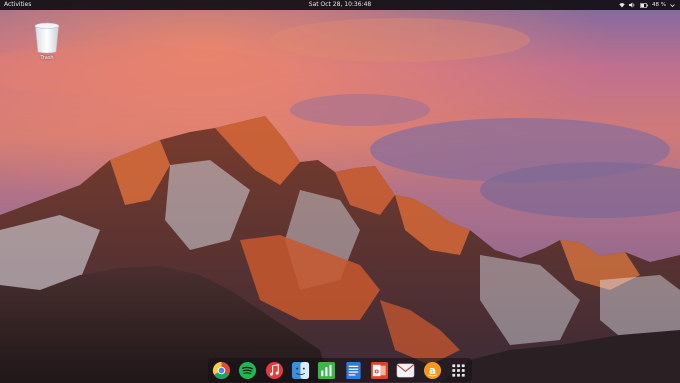 This screenshot has width=680, height=383. What do you see at coordinates (622, 5) in the screenshot?
I see `network-icon` at bounding box center [622, 5].